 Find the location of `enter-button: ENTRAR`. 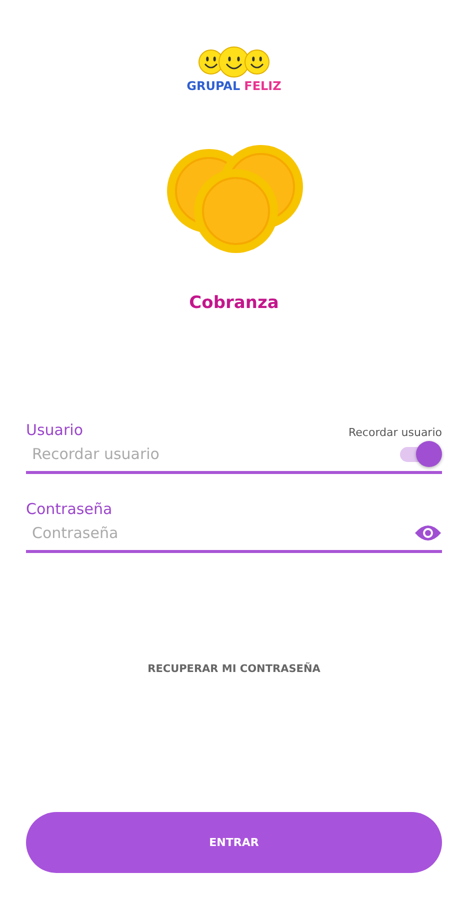

enter-button: ENTRAR is located at coordinates (234, 842).